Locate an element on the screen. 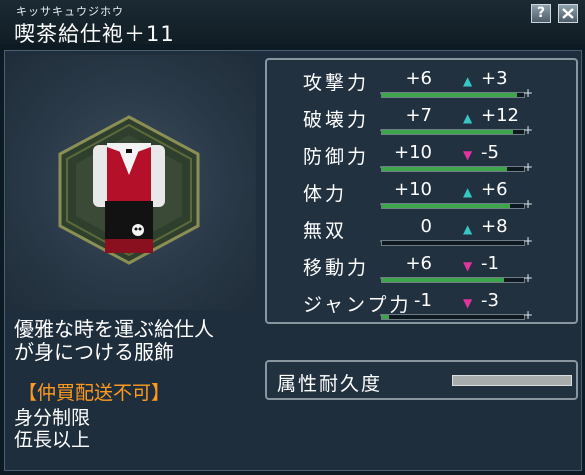 This screenshot has height=475, width=585. trade-restriction-notice: 【仲買配送不可】 is located at coordinates (94, 393).